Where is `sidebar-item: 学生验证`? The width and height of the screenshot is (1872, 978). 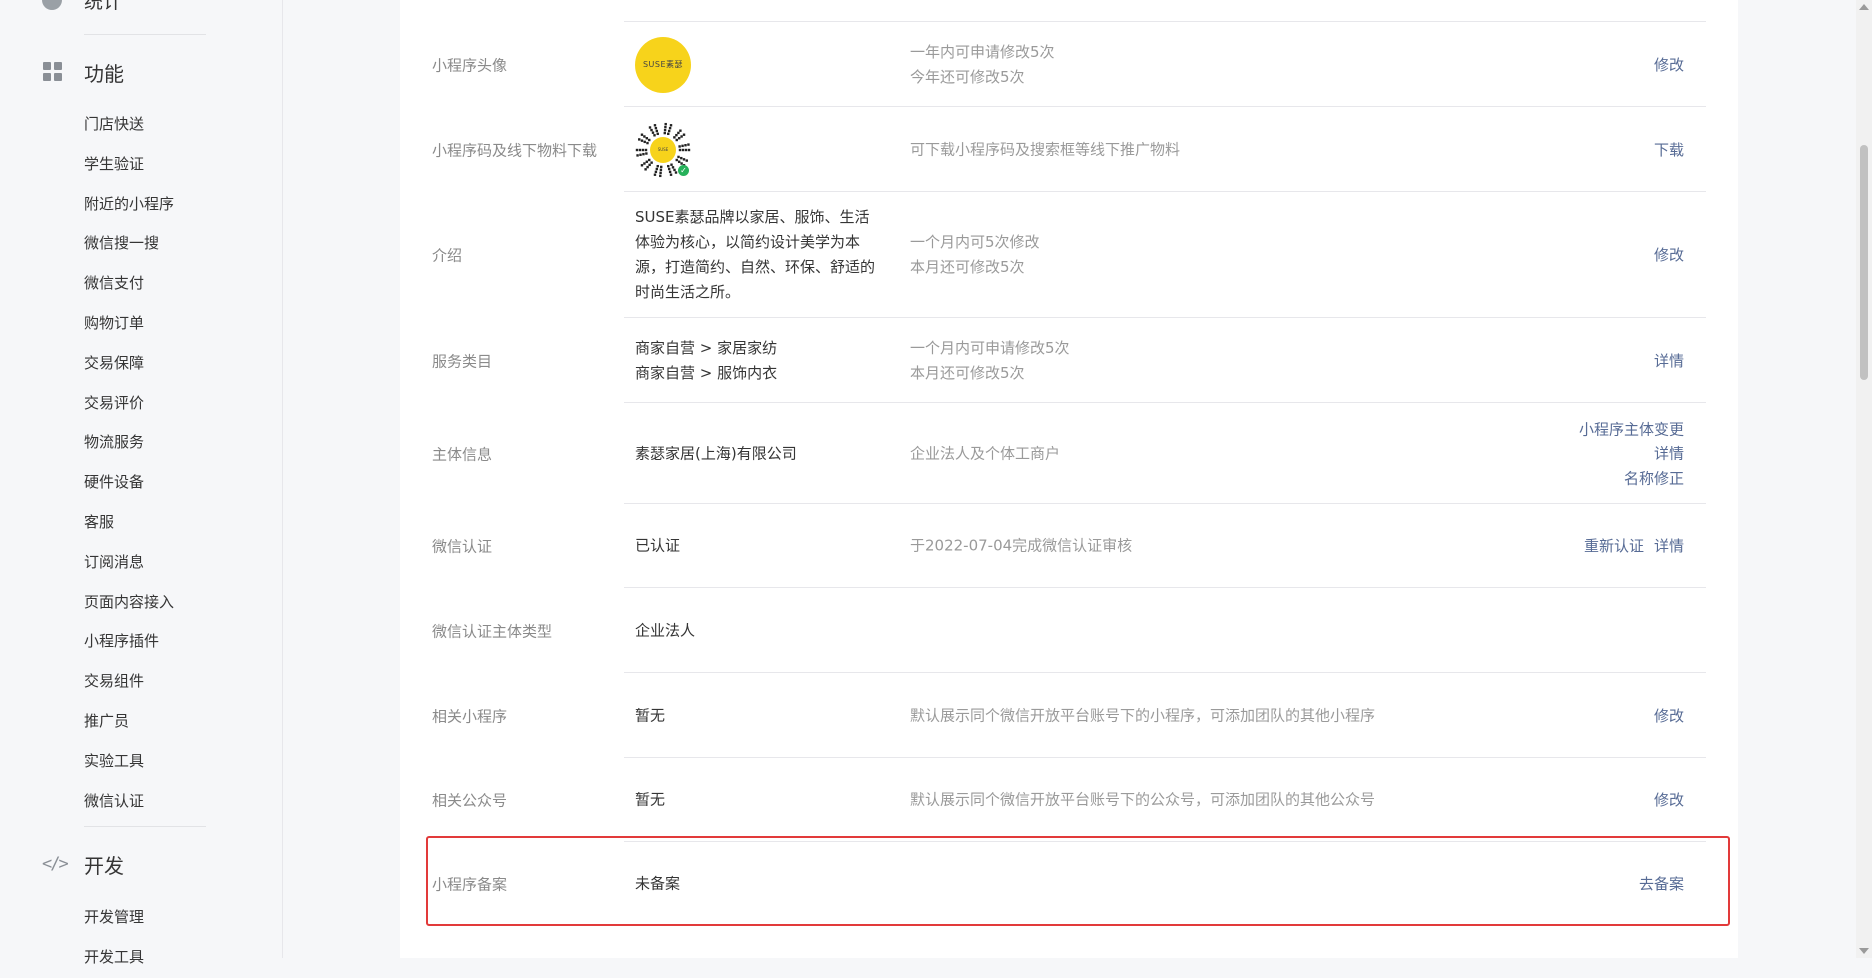 sidebar-item: 学生验证 is located at coordinates (129, 165).